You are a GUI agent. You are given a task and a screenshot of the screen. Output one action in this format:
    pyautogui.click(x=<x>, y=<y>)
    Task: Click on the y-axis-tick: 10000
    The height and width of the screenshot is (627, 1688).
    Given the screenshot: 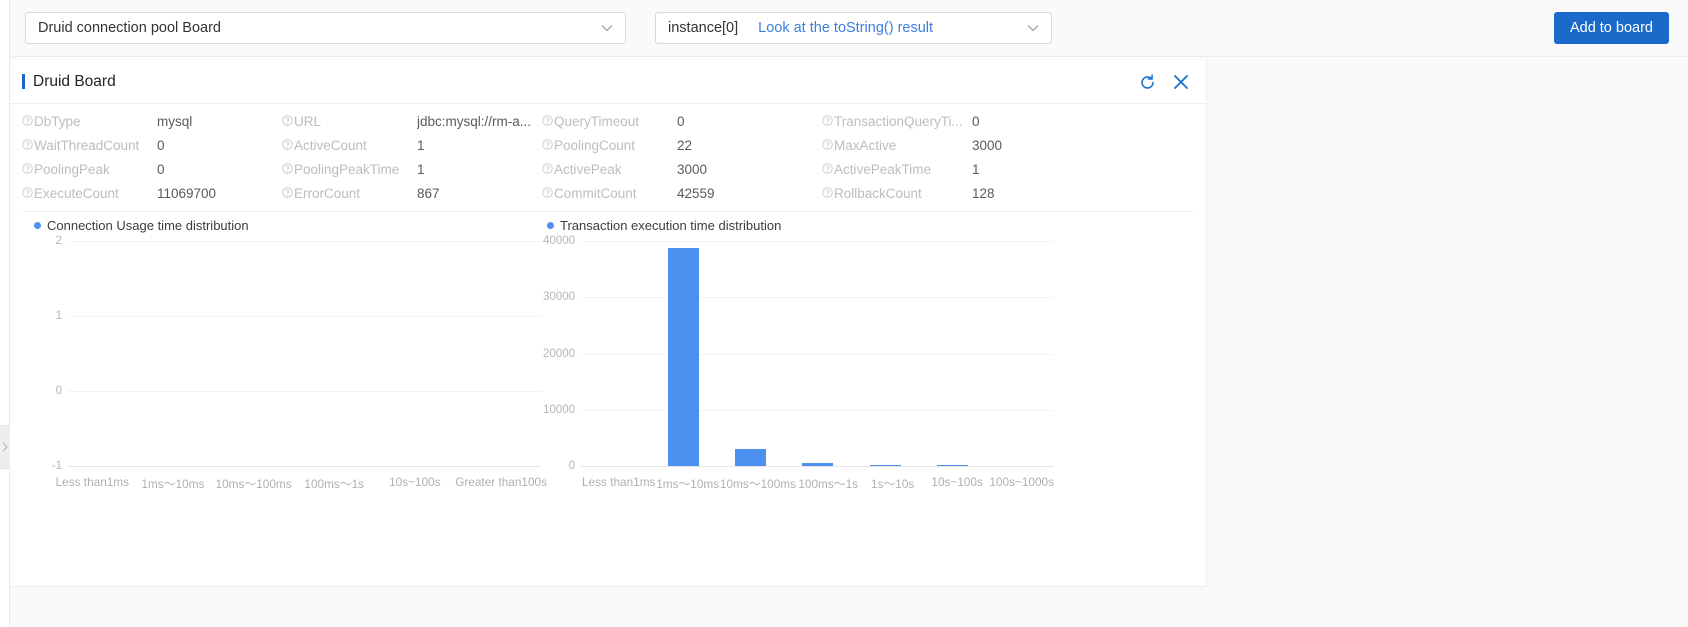 What is the action you would take?
    pyautogui.click(x=559, y=409)
    